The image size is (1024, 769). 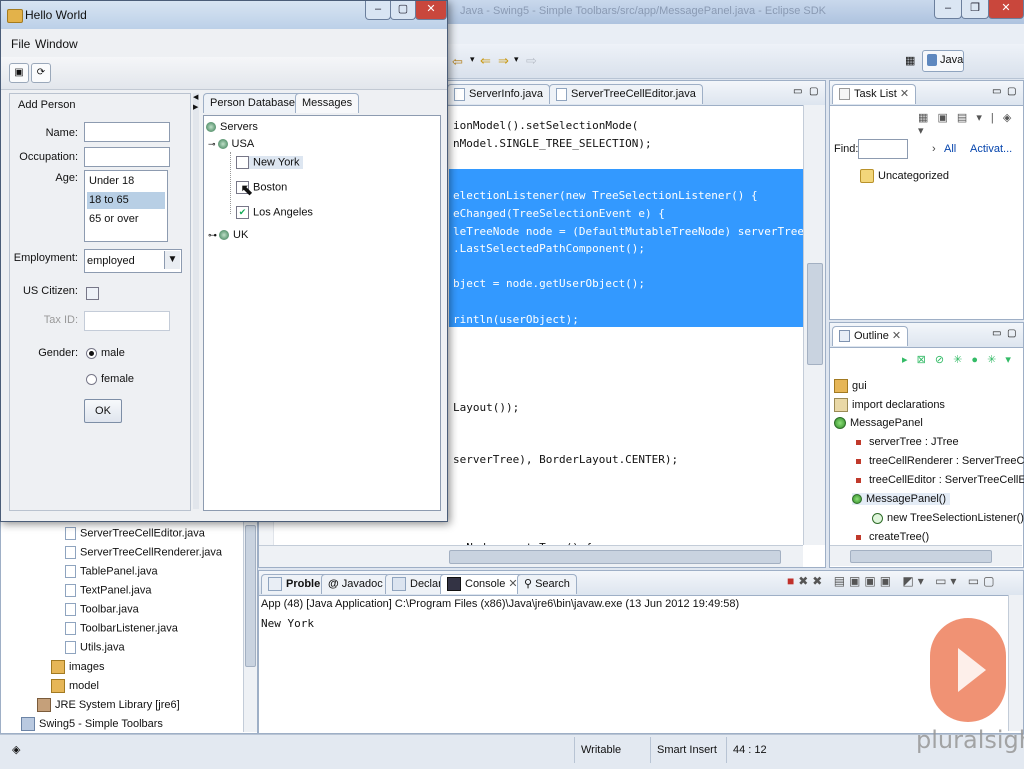 I want to click on uncategorized-item: Uncategorized, so click(x=904, y=176).